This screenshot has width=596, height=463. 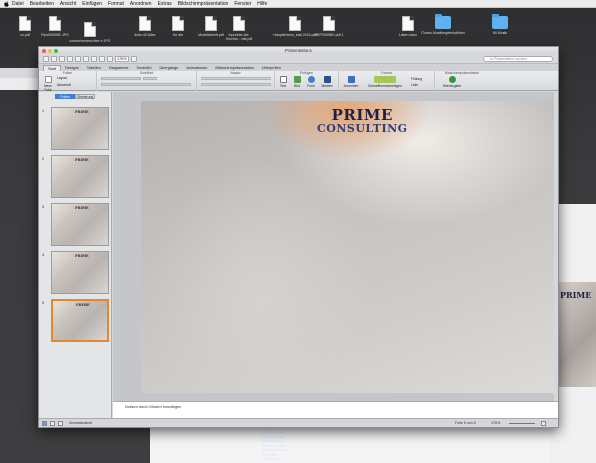 What do you see at coordinates (362, 120) in the screenshot?
I see `prime-consulting-logo: PRIME CONSULTING` at bounding box center [362, 120].